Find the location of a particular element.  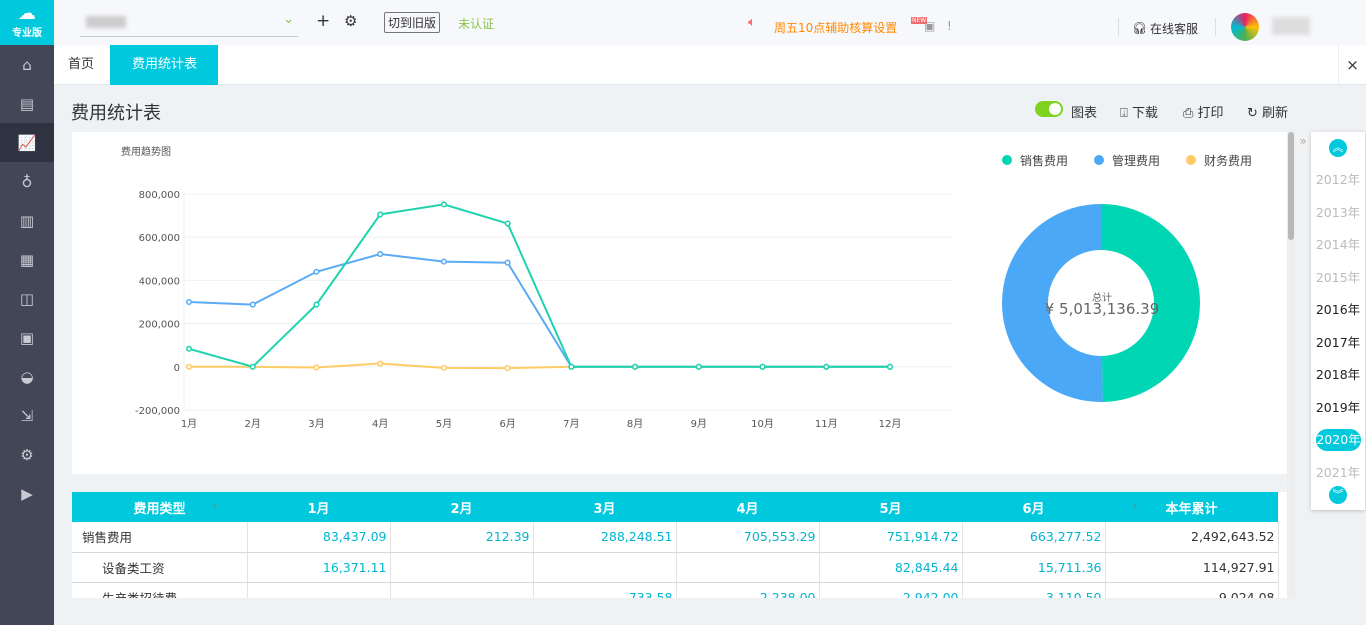

logo: ☁ 专业版 is located at coordinates (27, 22).